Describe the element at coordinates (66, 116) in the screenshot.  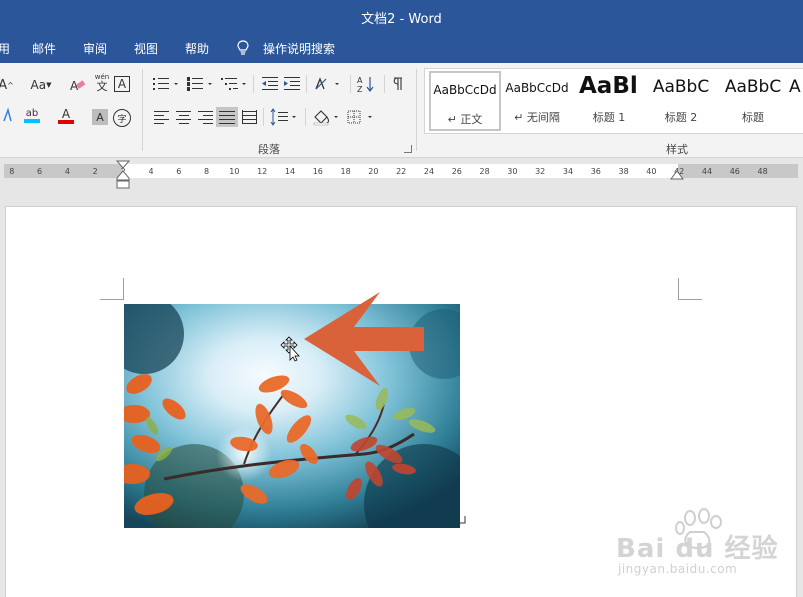
I see `font-color-button: A` at that location.